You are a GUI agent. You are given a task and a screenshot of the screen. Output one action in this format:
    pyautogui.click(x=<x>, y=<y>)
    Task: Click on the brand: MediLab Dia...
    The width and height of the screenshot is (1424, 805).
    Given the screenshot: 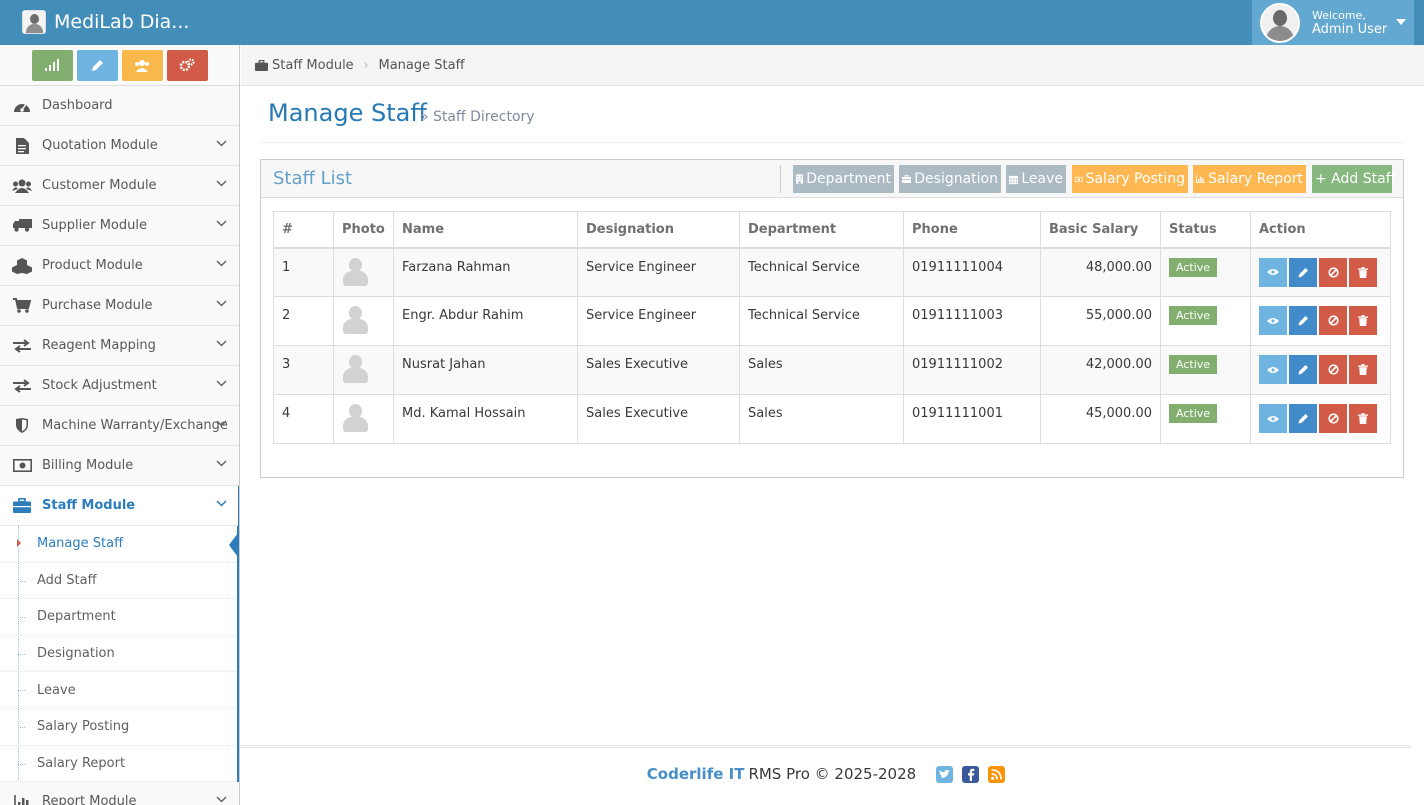 What is the action you would take?
    pyautogui.click(x=105, y=22)
    